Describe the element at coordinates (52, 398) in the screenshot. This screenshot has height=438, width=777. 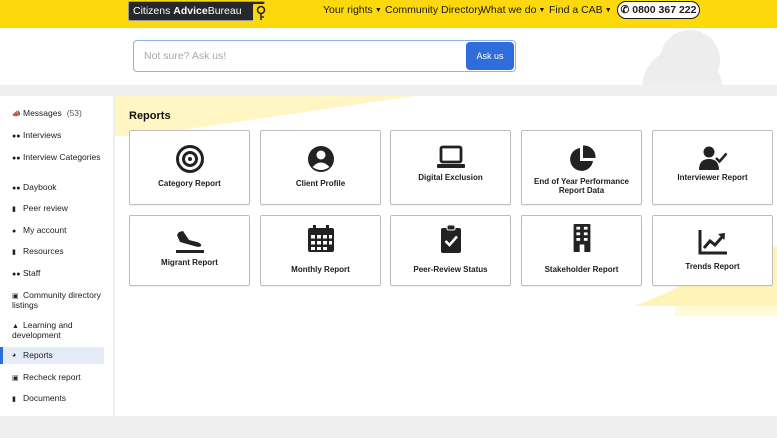
I see `sidebar-item-documents: ▮ Documents` at that location.